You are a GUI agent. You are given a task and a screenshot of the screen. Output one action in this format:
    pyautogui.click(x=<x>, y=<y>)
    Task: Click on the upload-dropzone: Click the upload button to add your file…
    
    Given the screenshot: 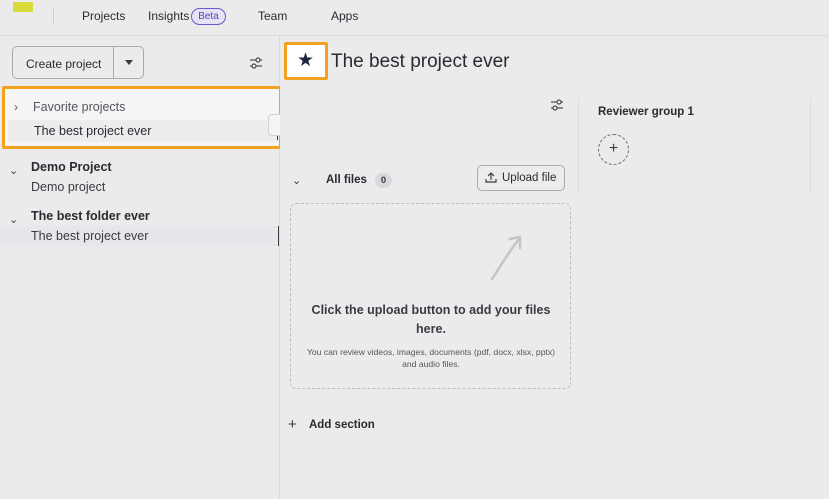 What is the action you would take?
    pyautogui.click(x=430, y=296)
    